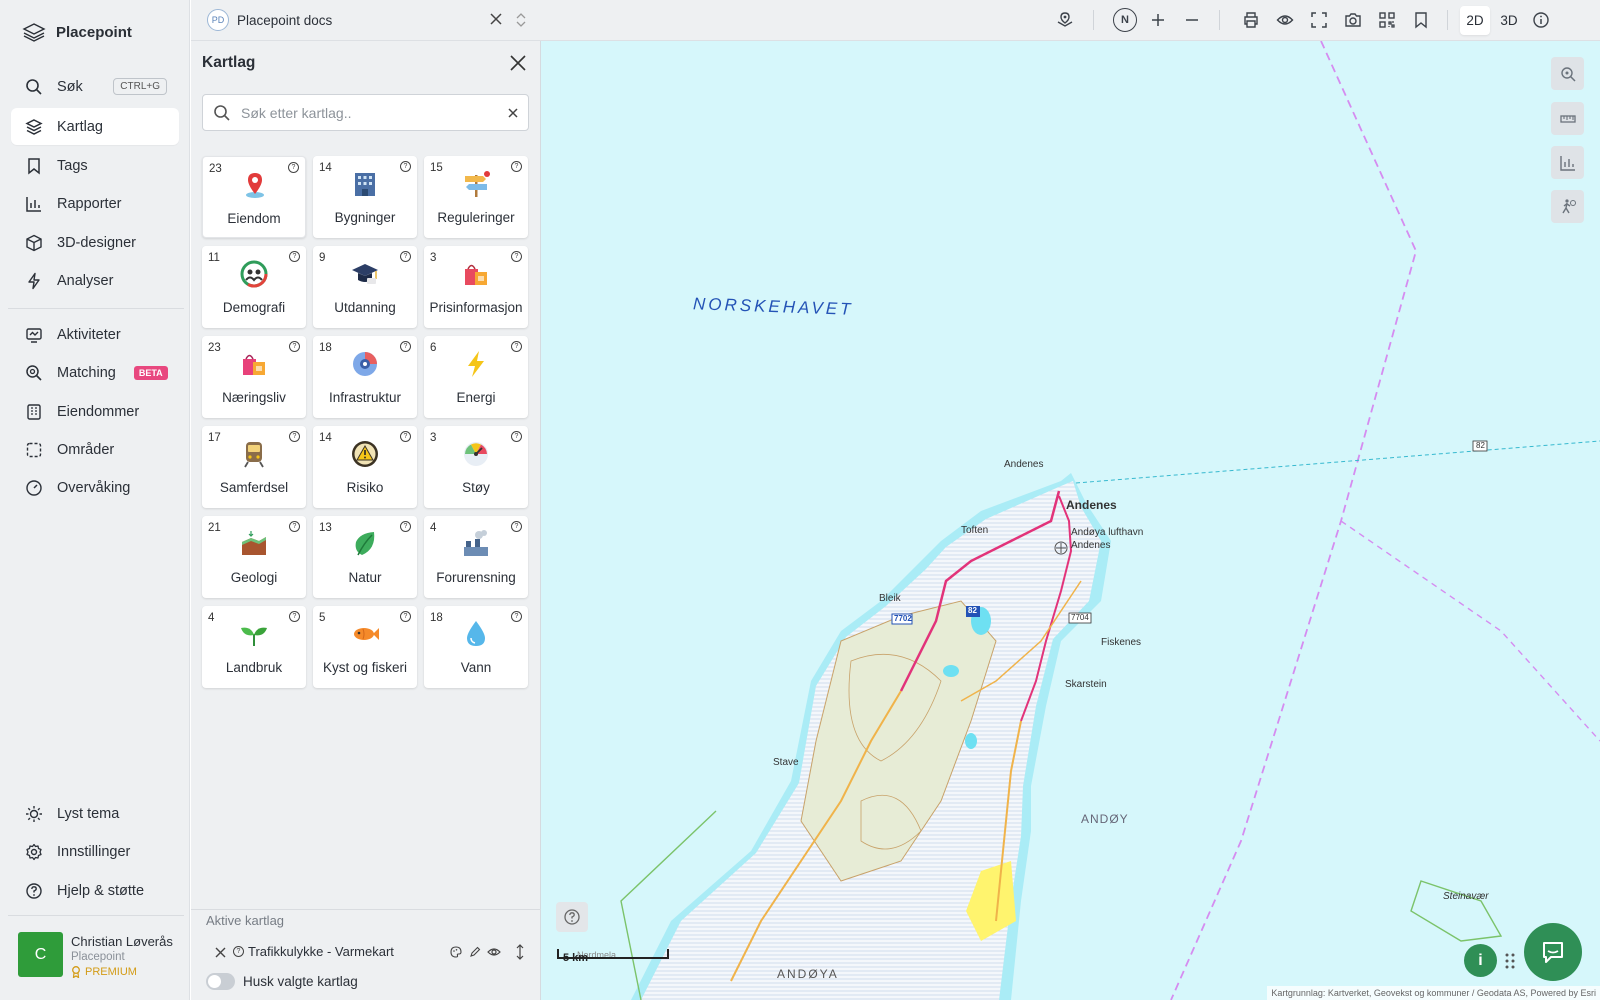 The image size is (1600, 1000). What do you see at coordinates (220, 981) in the screenshot?
I see `remember-layers-toggle` at bounding box center [220, 981].